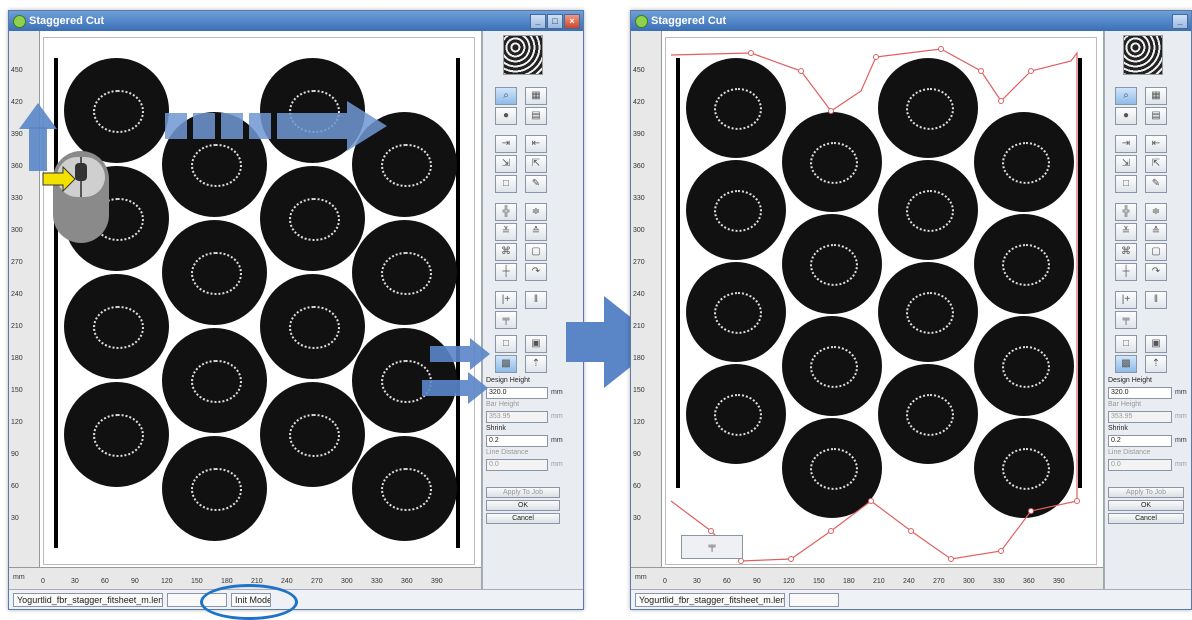 The height and width of the screenshot is (620, 1192). I want to click on close-button: ×, so click(572, 21).